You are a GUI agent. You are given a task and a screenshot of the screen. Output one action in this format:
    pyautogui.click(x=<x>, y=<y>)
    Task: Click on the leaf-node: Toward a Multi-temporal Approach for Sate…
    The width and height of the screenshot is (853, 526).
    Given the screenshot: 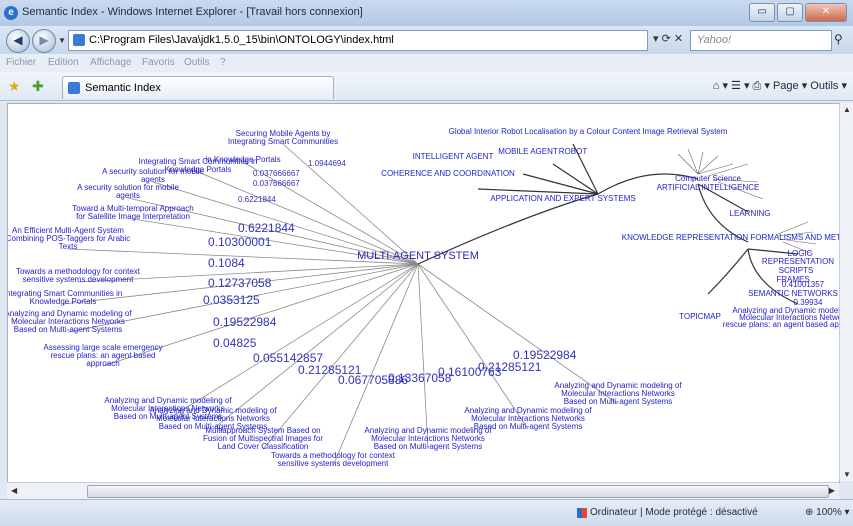 What is the action you would take?
    pyautogui.click(x=132, y=212)
    